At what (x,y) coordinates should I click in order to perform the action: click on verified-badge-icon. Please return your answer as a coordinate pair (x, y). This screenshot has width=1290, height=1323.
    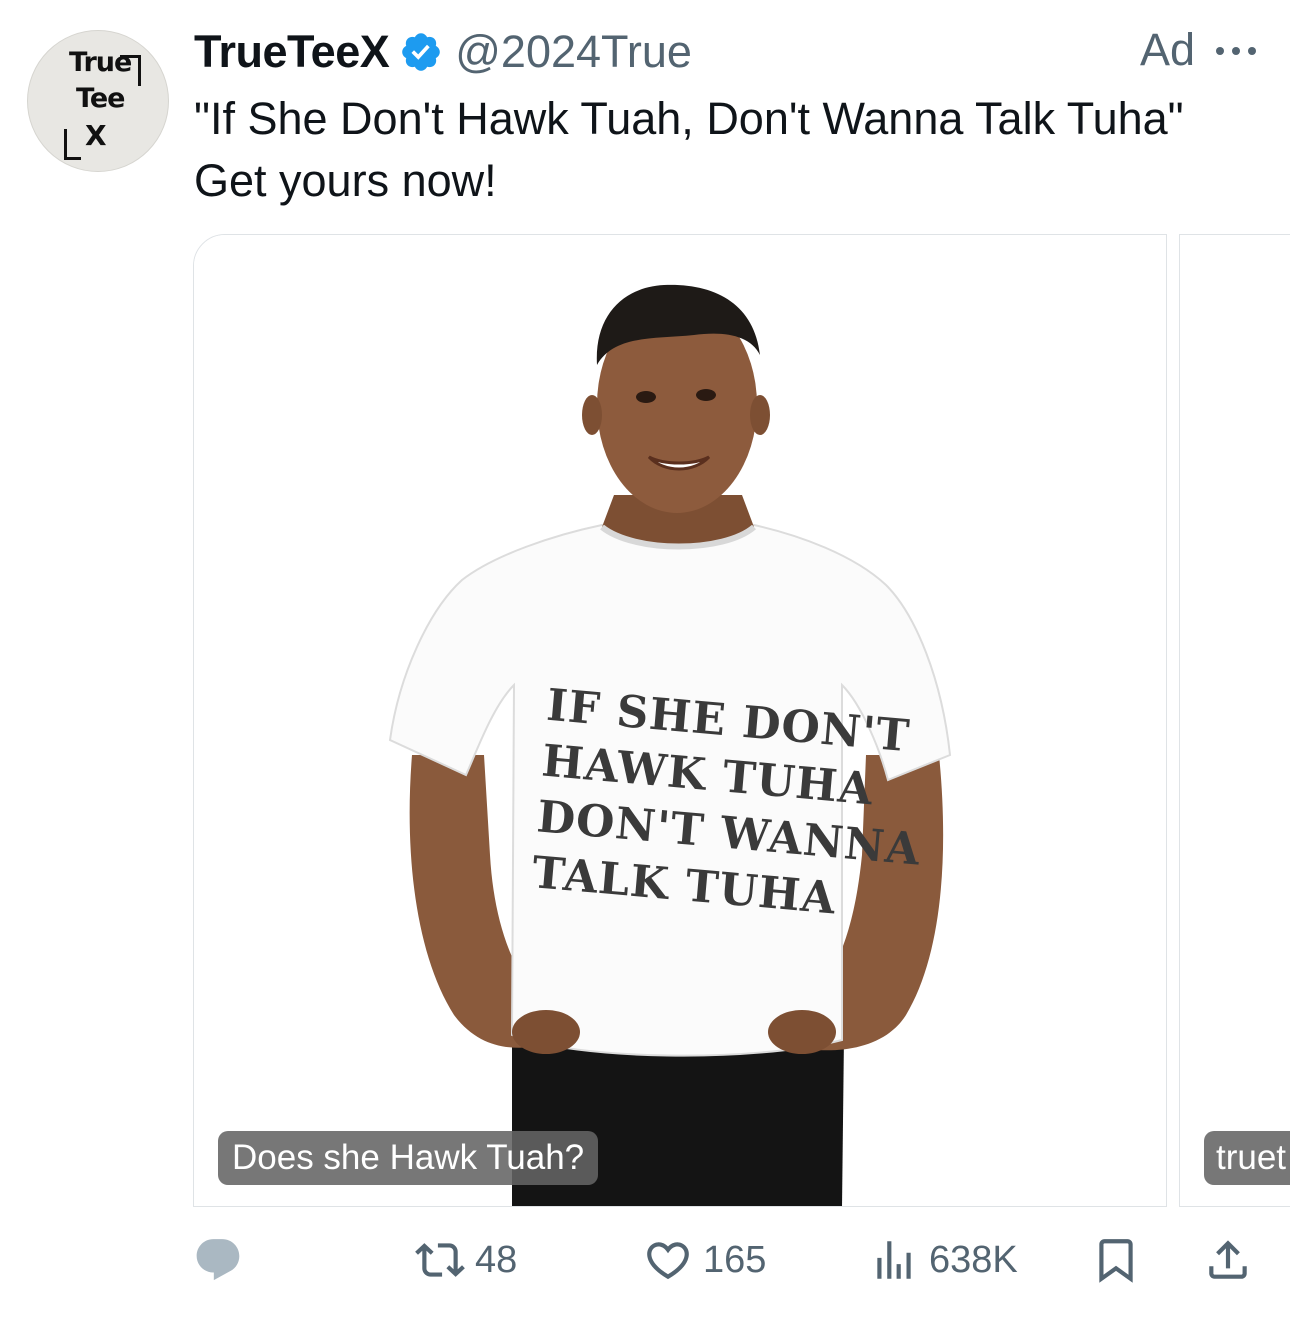
    Looking at the image, I should click on (421, 52).